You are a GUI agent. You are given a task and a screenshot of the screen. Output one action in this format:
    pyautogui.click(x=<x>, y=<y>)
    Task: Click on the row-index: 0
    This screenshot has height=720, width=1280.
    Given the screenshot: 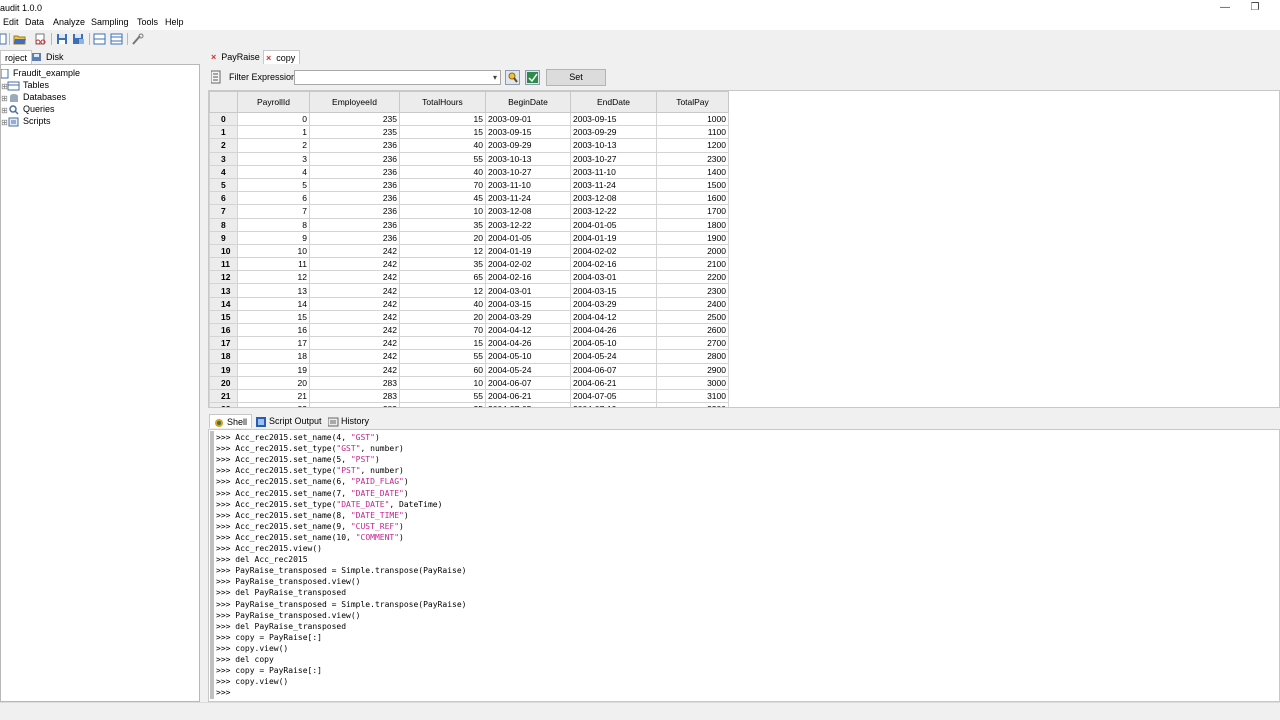 What is the action you would take?
    pyautogui.click(x=223, y=119)
    